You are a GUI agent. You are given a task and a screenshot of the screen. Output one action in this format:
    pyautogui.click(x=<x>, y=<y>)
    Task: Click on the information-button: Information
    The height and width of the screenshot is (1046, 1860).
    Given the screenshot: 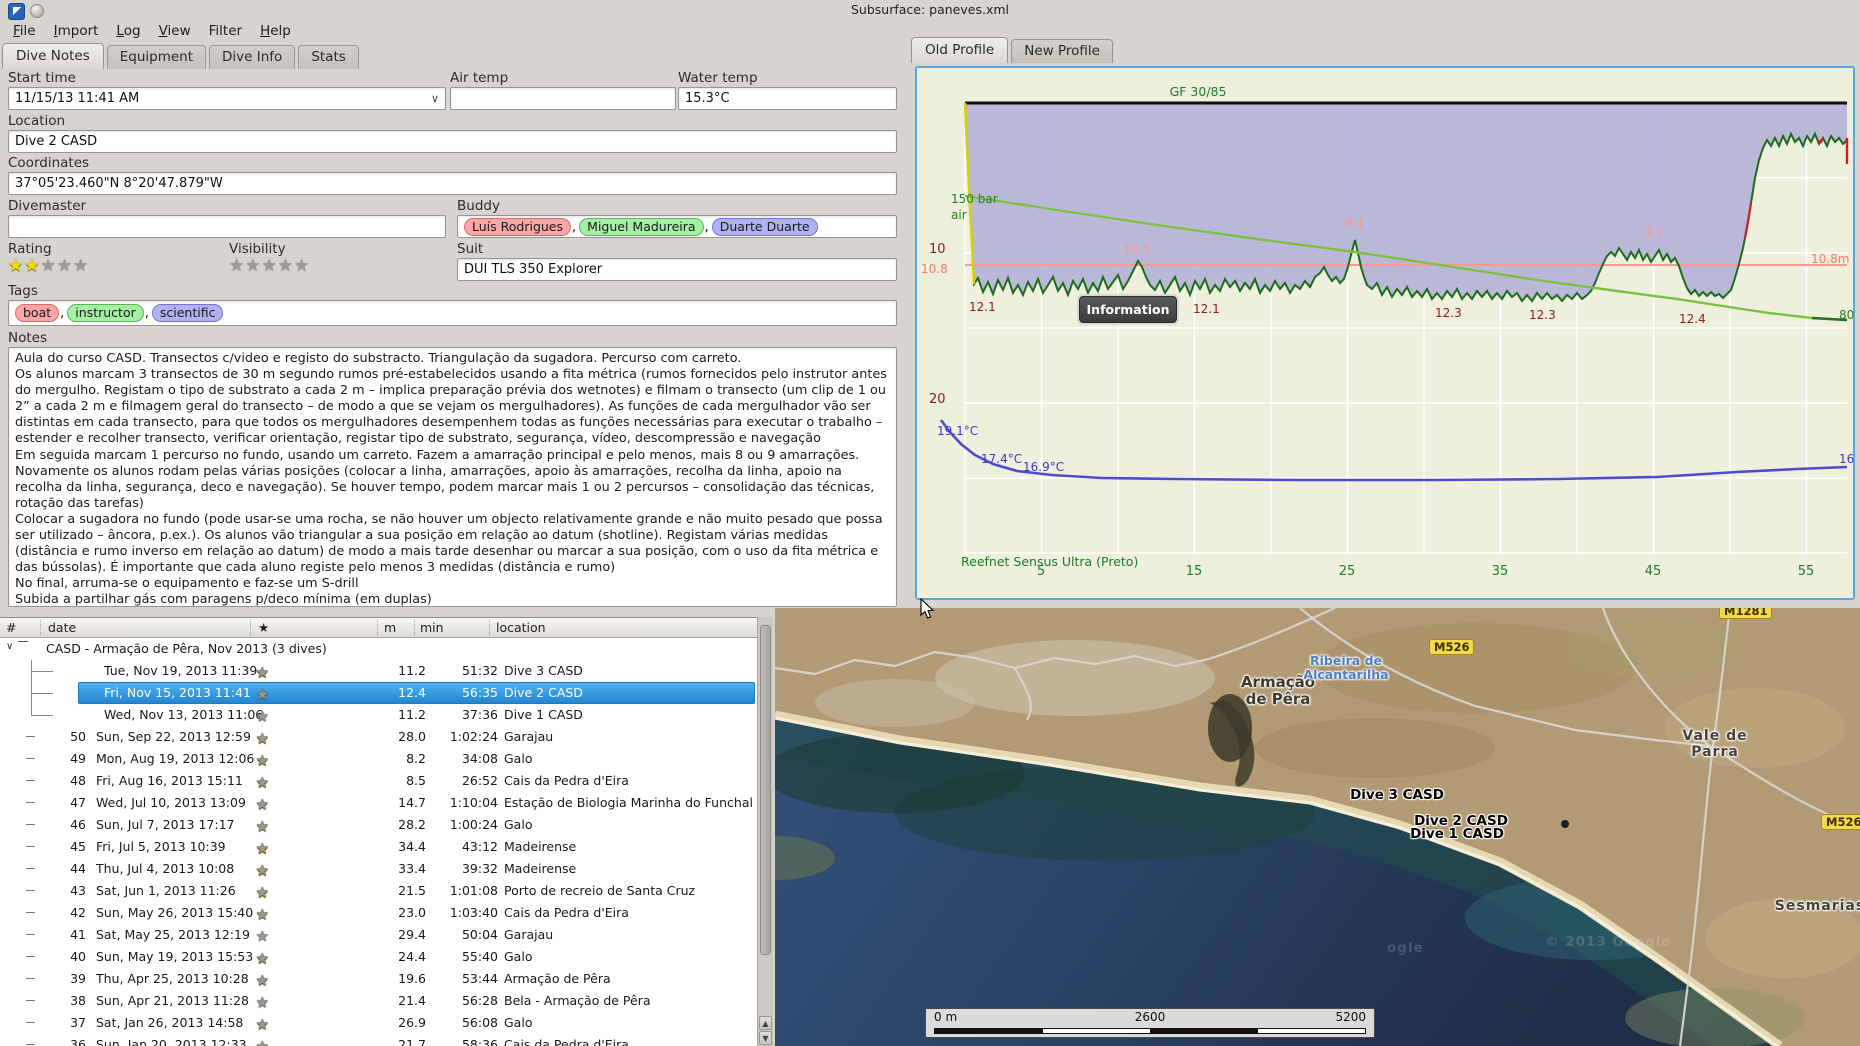 What is the action you would take?
    pyautogui.click(x=1128, y=309)
    